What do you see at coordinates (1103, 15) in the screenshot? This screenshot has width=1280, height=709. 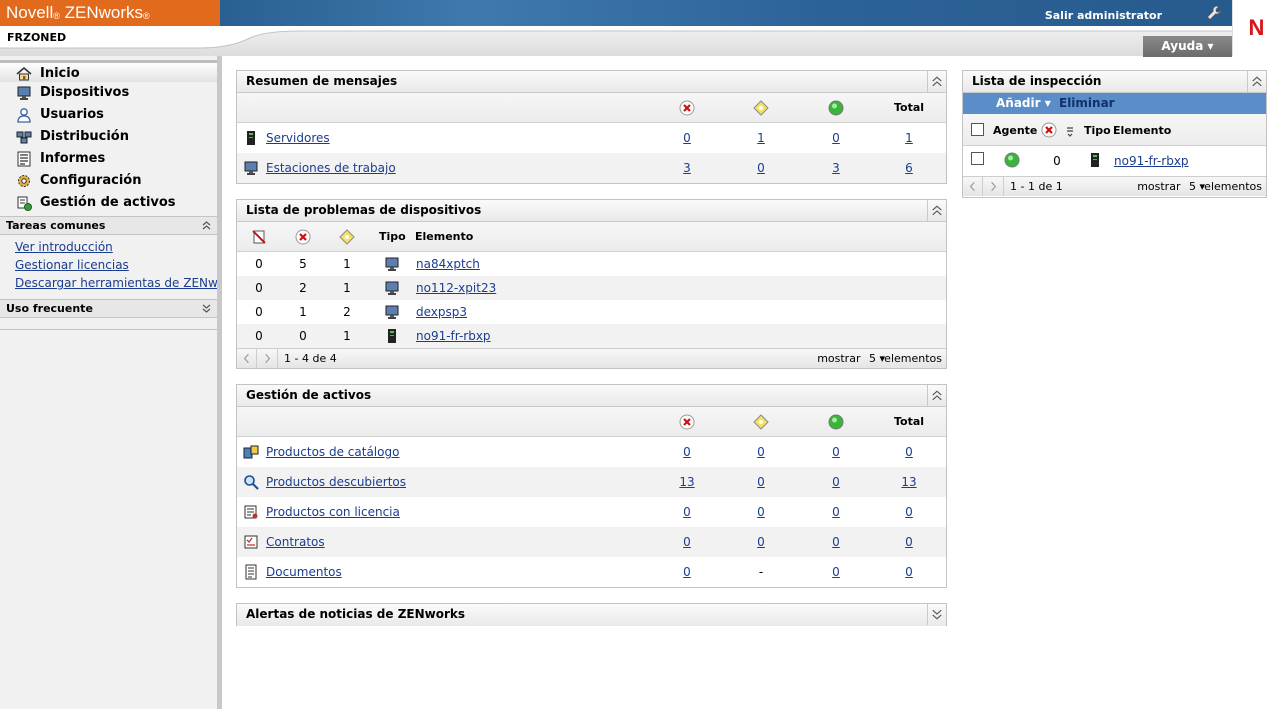 I see `logout-link: Salir administrator` at bounding box center [1103, 15].